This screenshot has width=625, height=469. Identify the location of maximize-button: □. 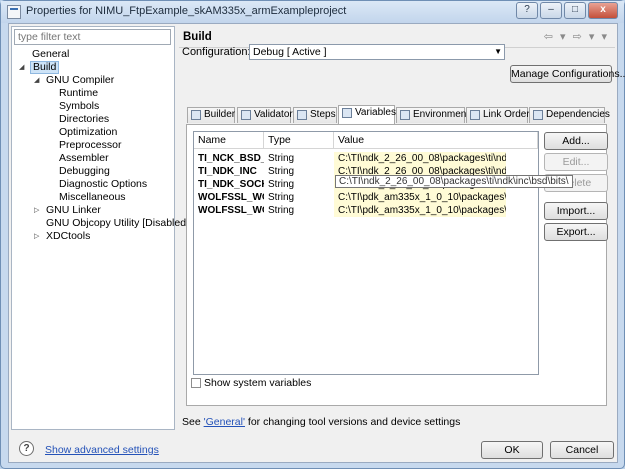
(575, 10).